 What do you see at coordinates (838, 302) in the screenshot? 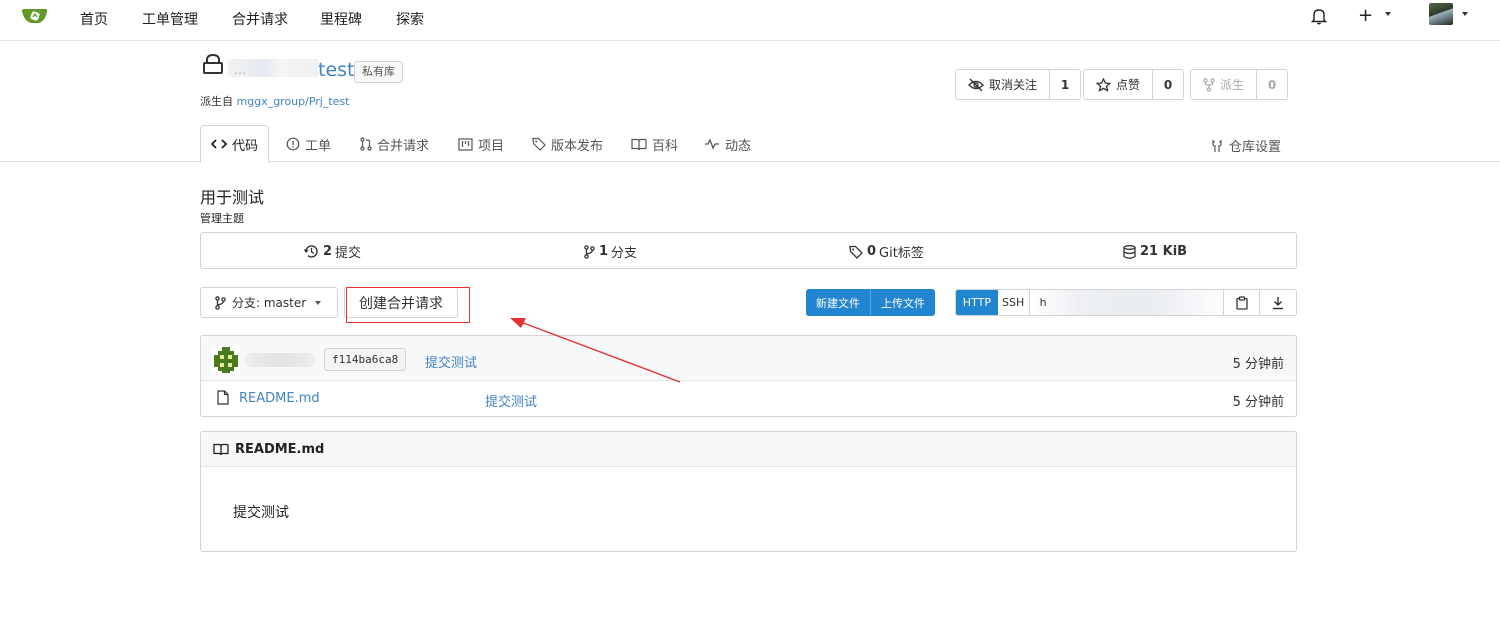
I see `new-file-button: 新建文件` at bounding box center [838, 302].